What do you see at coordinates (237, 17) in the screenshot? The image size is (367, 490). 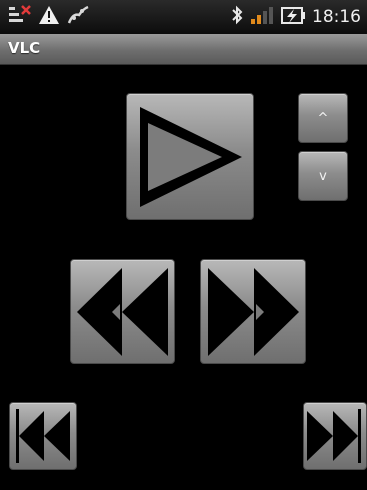 I see `bluetooth-icon` at bounding box center [237, 17].